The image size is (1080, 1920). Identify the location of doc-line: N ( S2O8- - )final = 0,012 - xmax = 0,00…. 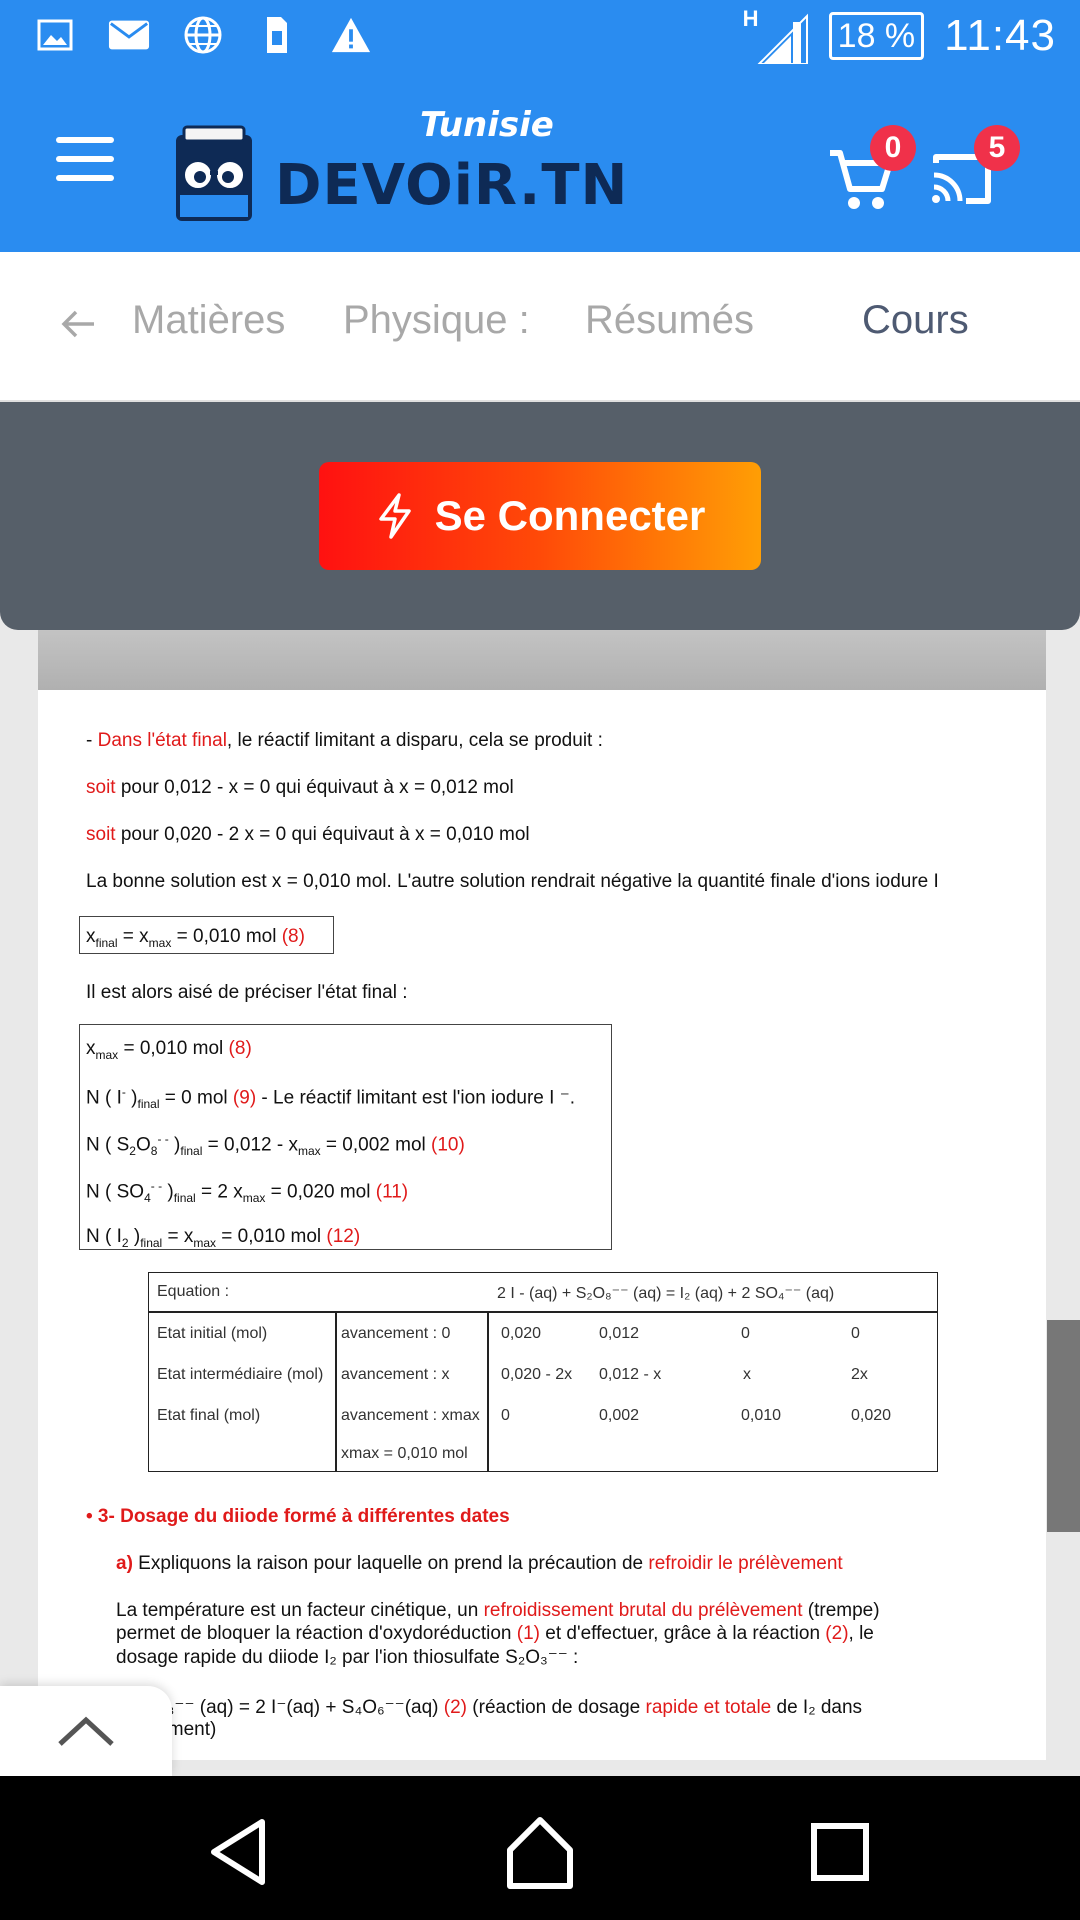
(275, 1145).